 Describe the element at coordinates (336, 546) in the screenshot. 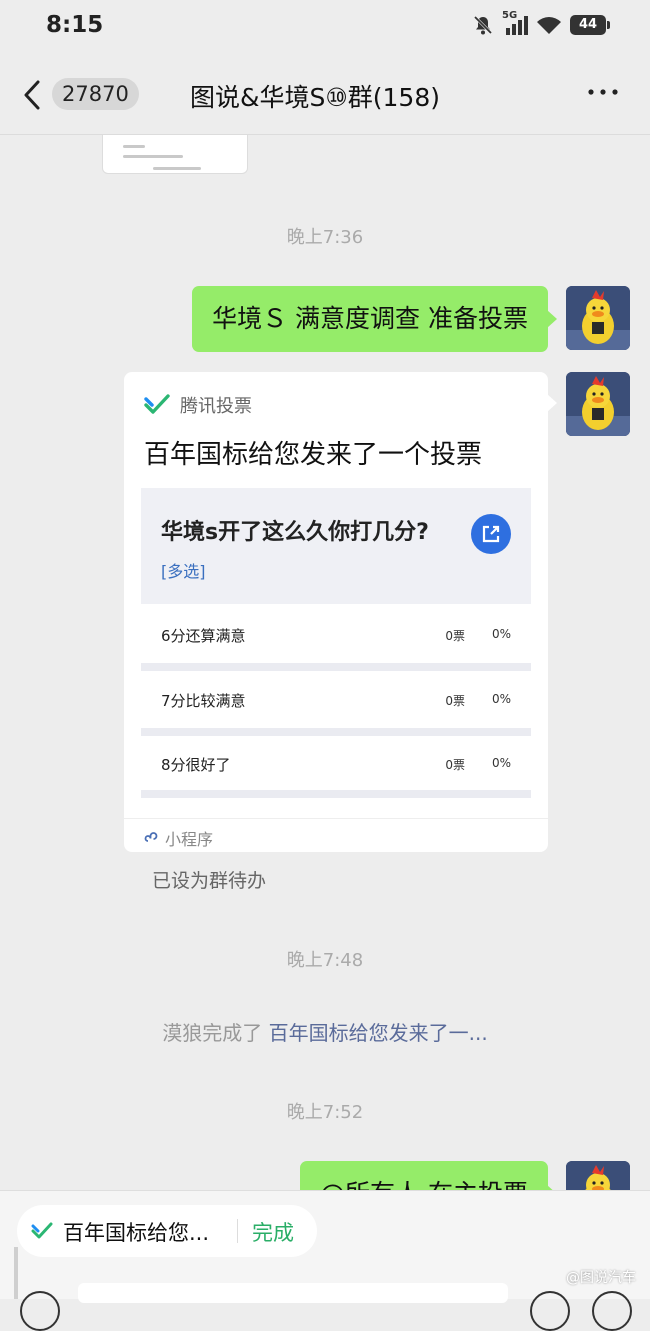

I see `poll-question-box: 华境s开了这么久你打几分? [多选]` at that location.